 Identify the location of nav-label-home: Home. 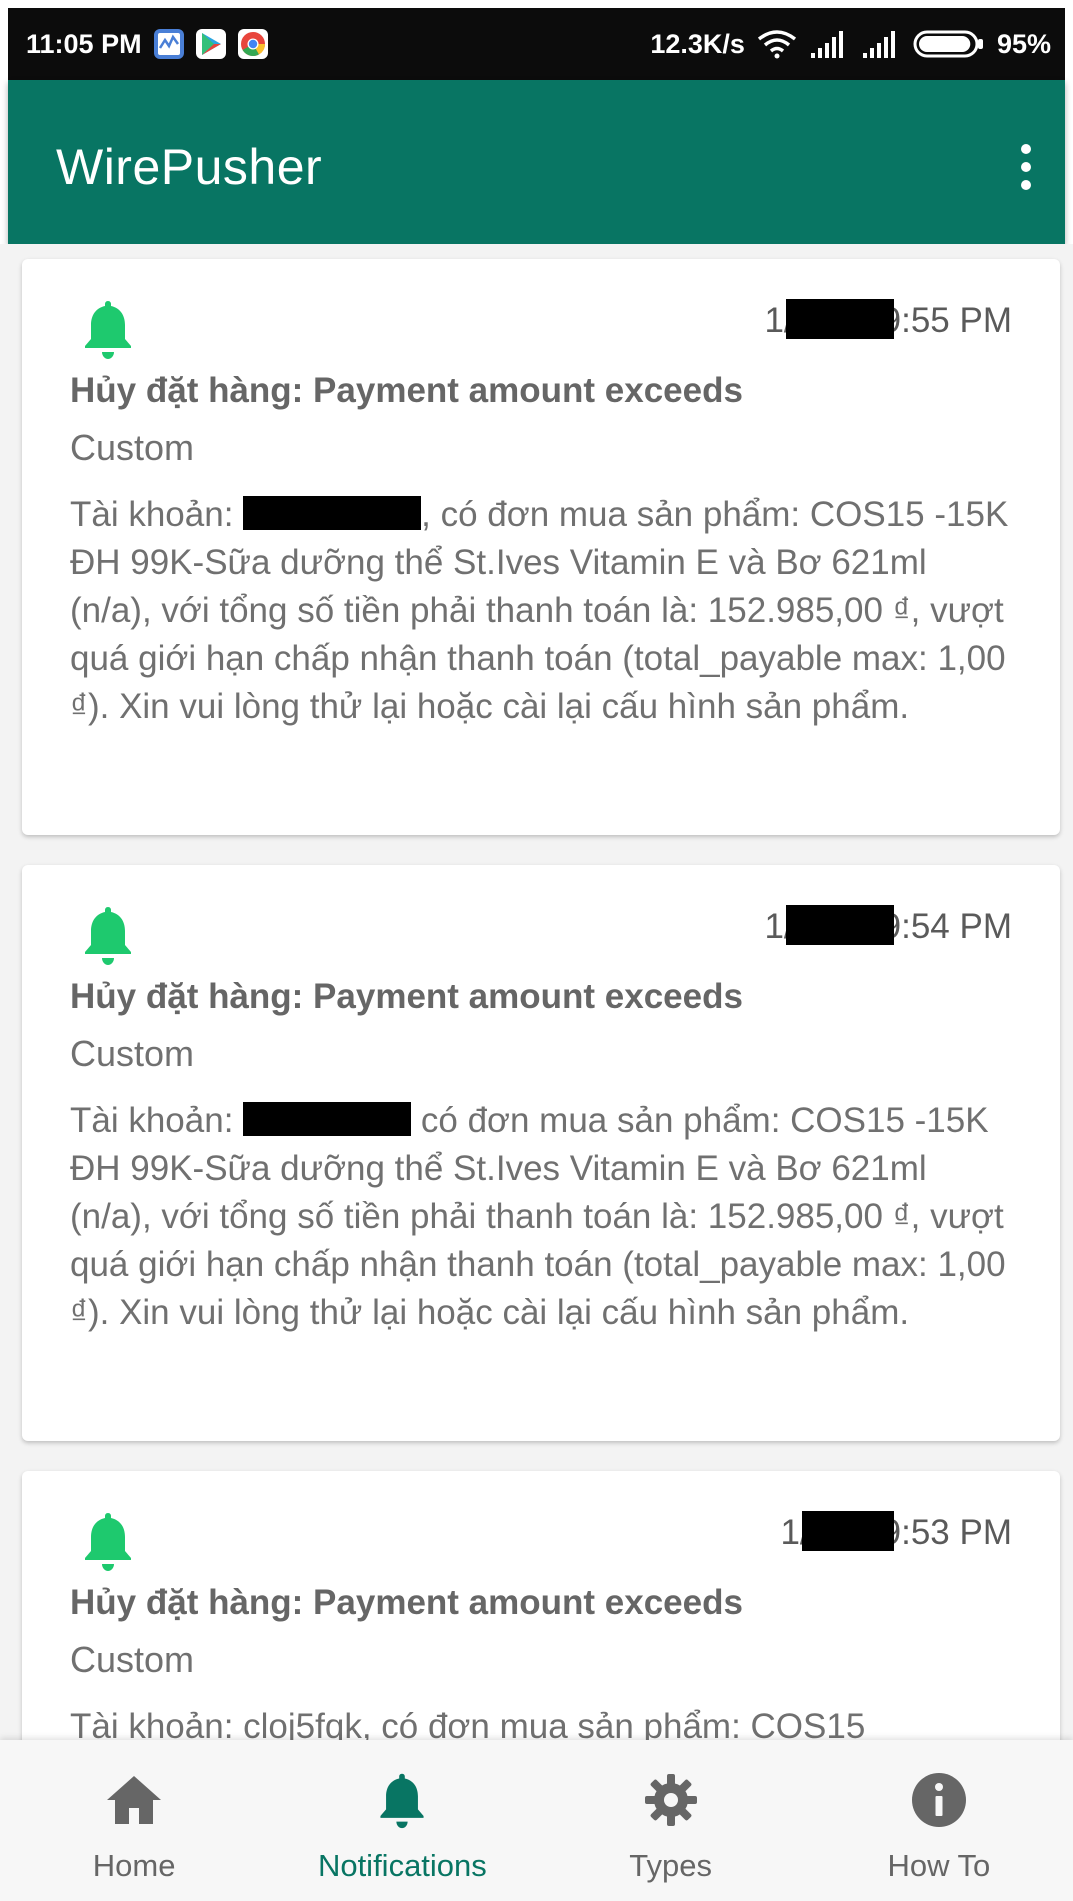
(134, 1865).